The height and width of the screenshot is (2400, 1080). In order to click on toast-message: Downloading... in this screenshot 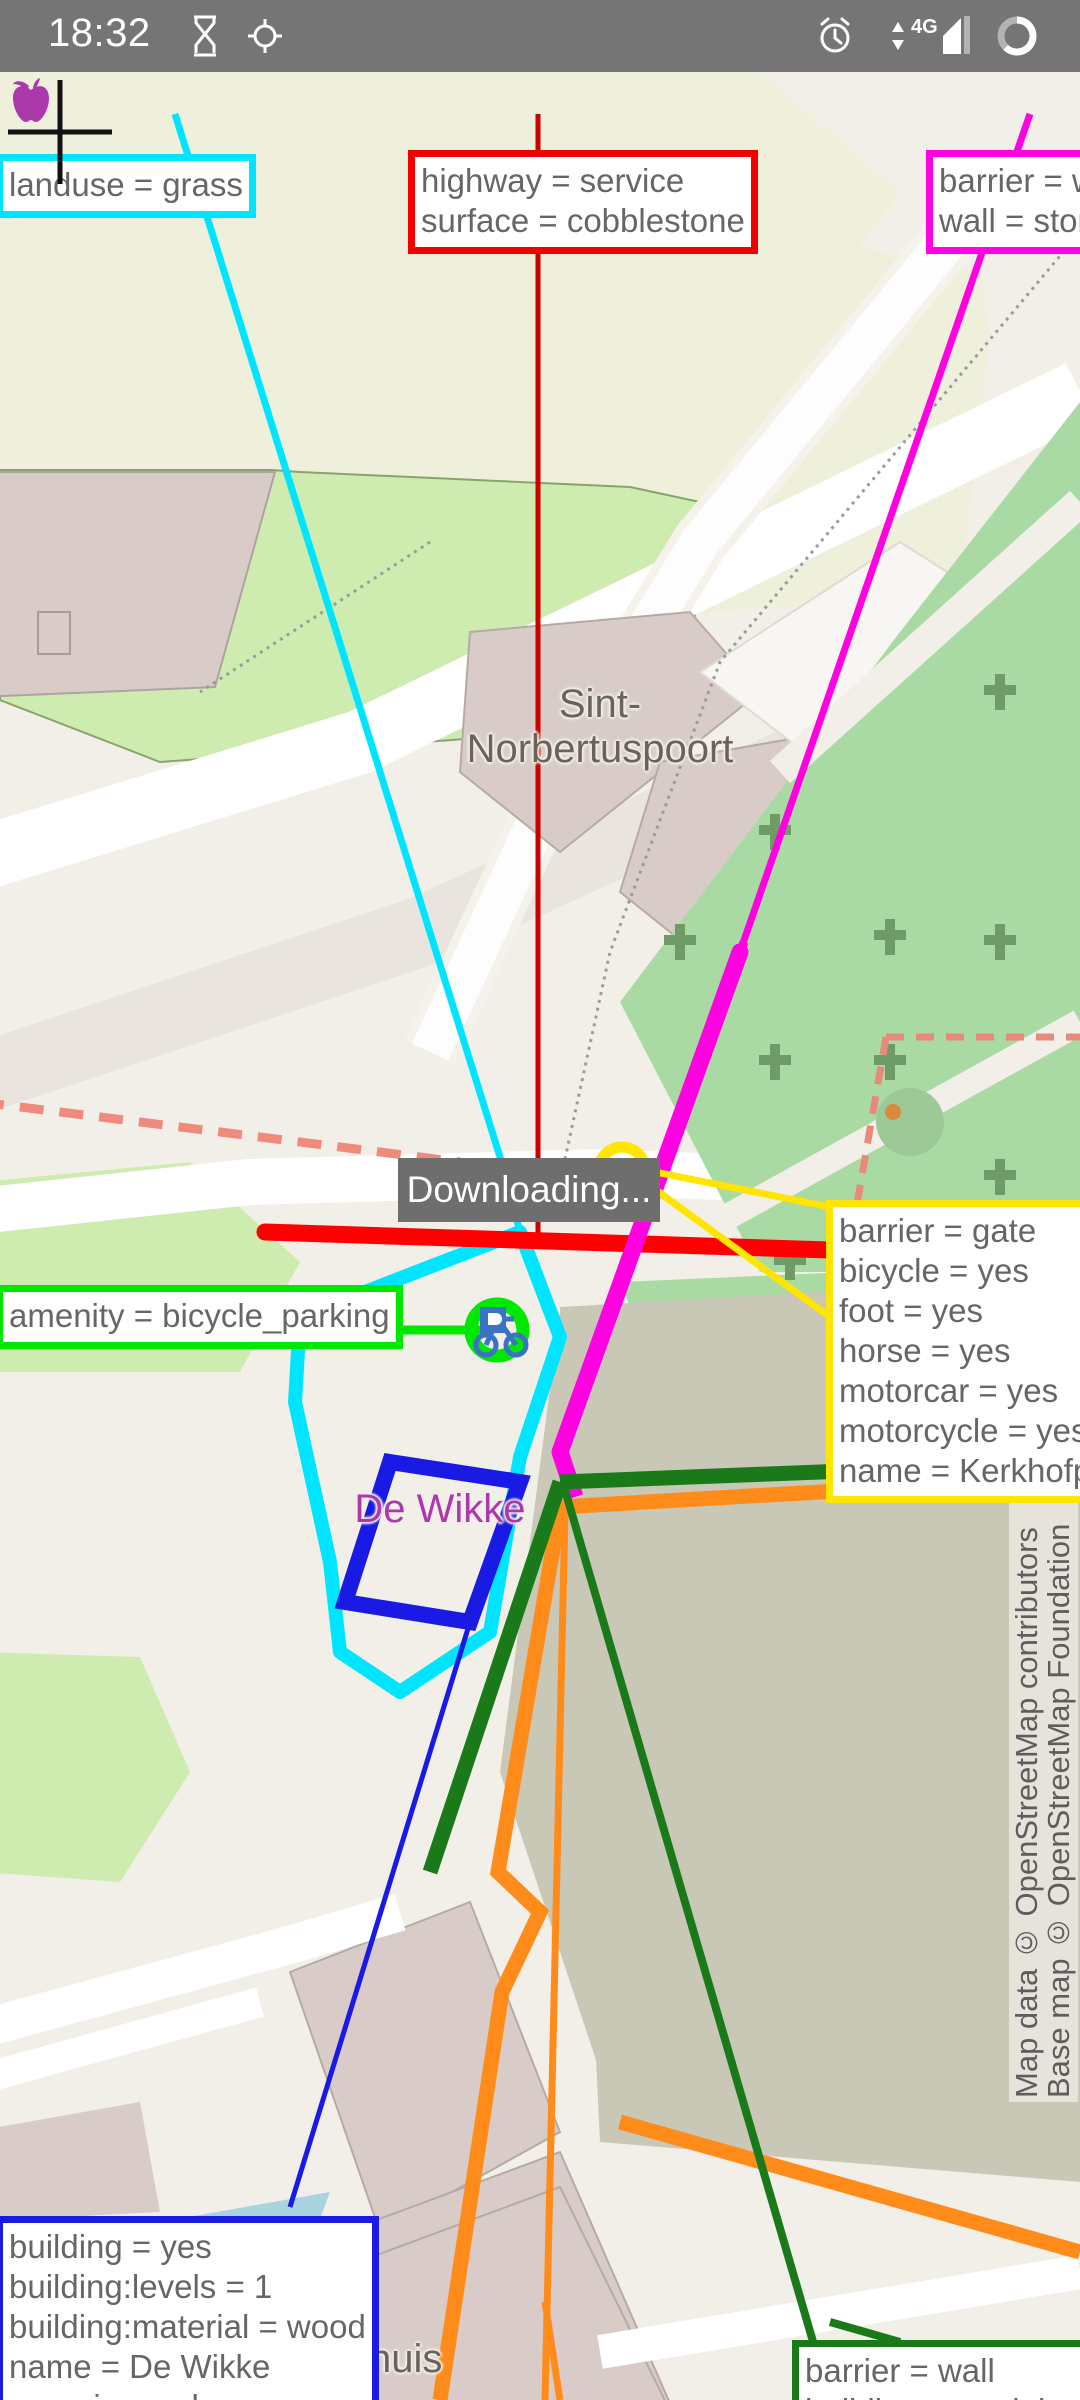, I will do `click(529, 1189)`.